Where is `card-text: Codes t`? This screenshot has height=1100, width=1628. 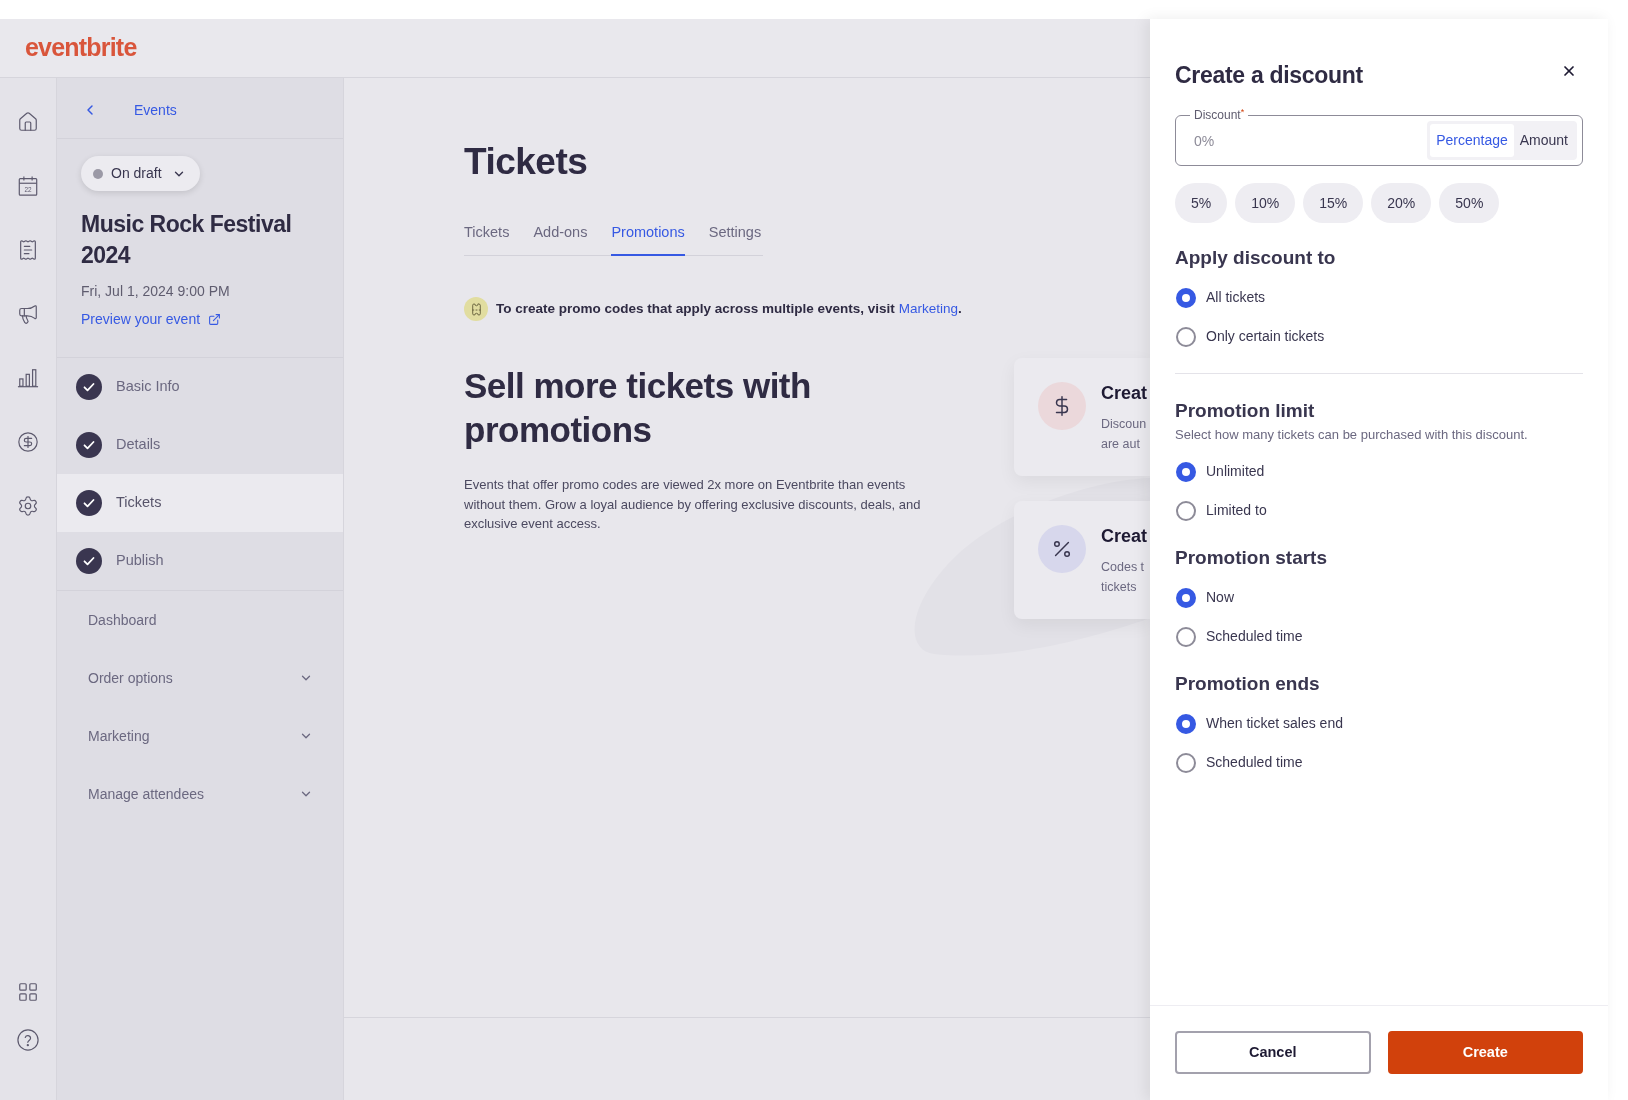 card-text: Codes t is located at coordinates (1123, 567).